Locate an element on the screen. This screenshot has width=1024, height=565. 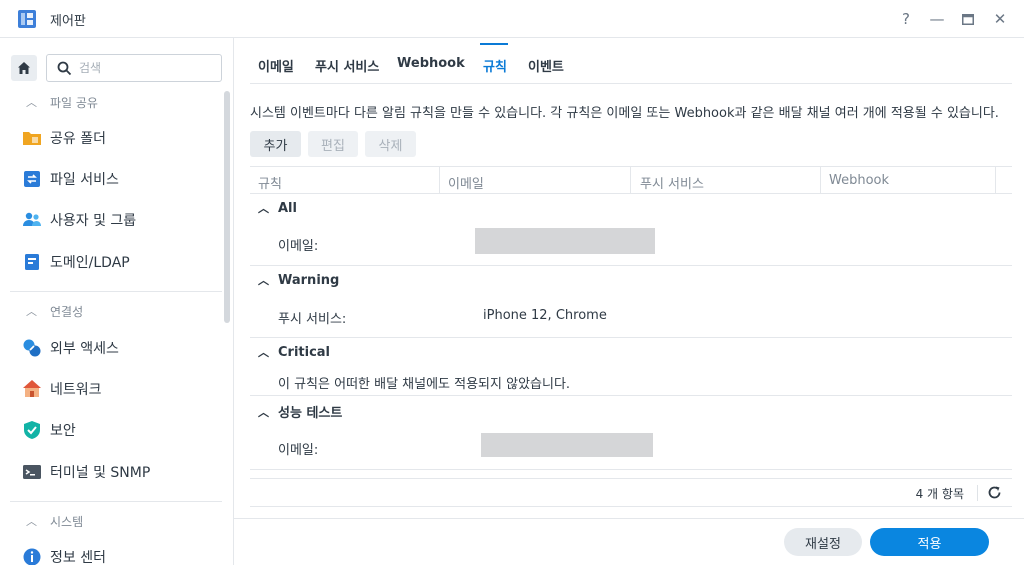
group-header-performance-test: ︿ 성능 테스트 is located at coordinates (300, 412).